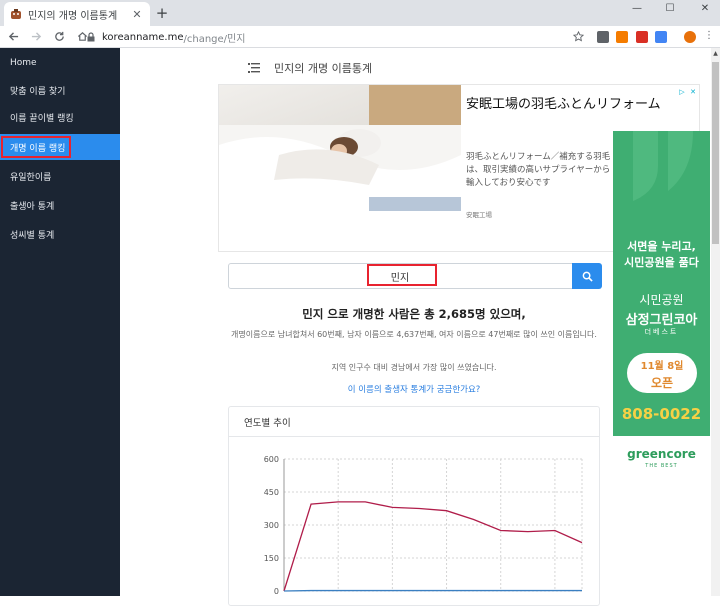 The height and width of the screenshot is (607, 720). I want to click on bookmark-star-icon, so click(578, 36).